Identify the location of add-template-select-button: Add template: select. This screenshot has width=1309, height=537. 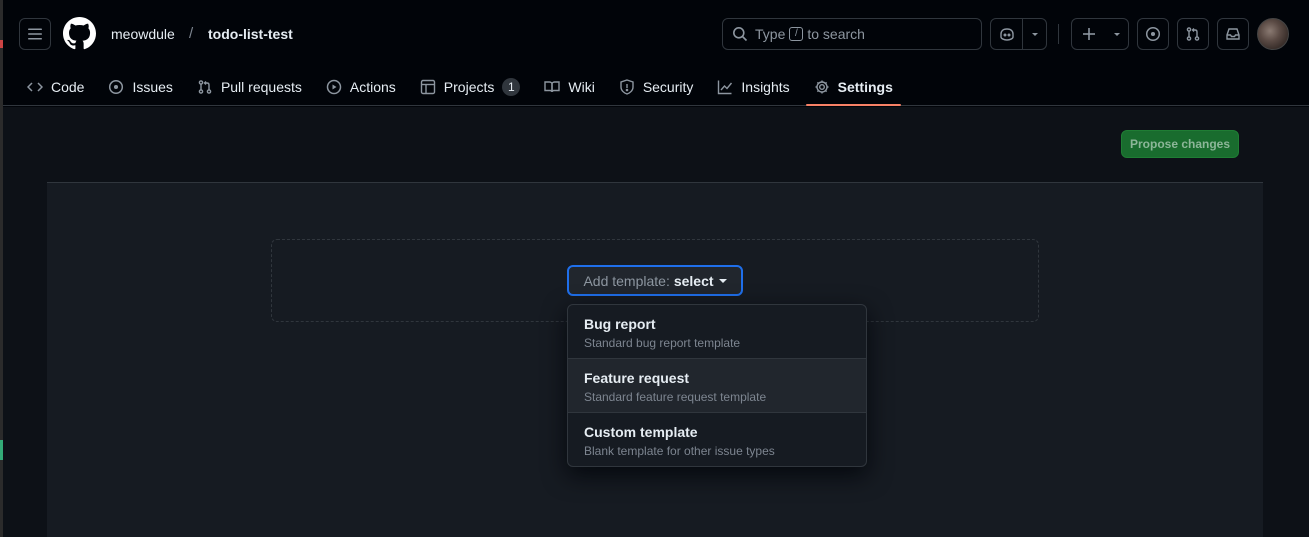
(655, 280).